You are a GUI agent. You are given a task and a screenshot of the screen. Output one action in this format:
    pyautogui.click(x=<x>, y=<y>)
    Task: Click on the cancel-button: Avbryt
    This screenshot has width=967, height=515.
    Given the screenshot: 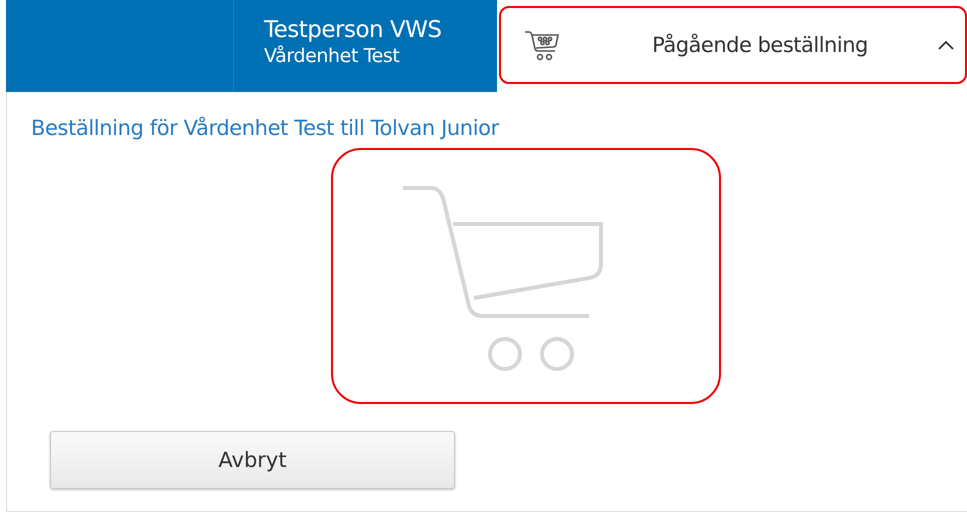 What is the action you would take?
    pyautogui.click(x=252, y=460)
    